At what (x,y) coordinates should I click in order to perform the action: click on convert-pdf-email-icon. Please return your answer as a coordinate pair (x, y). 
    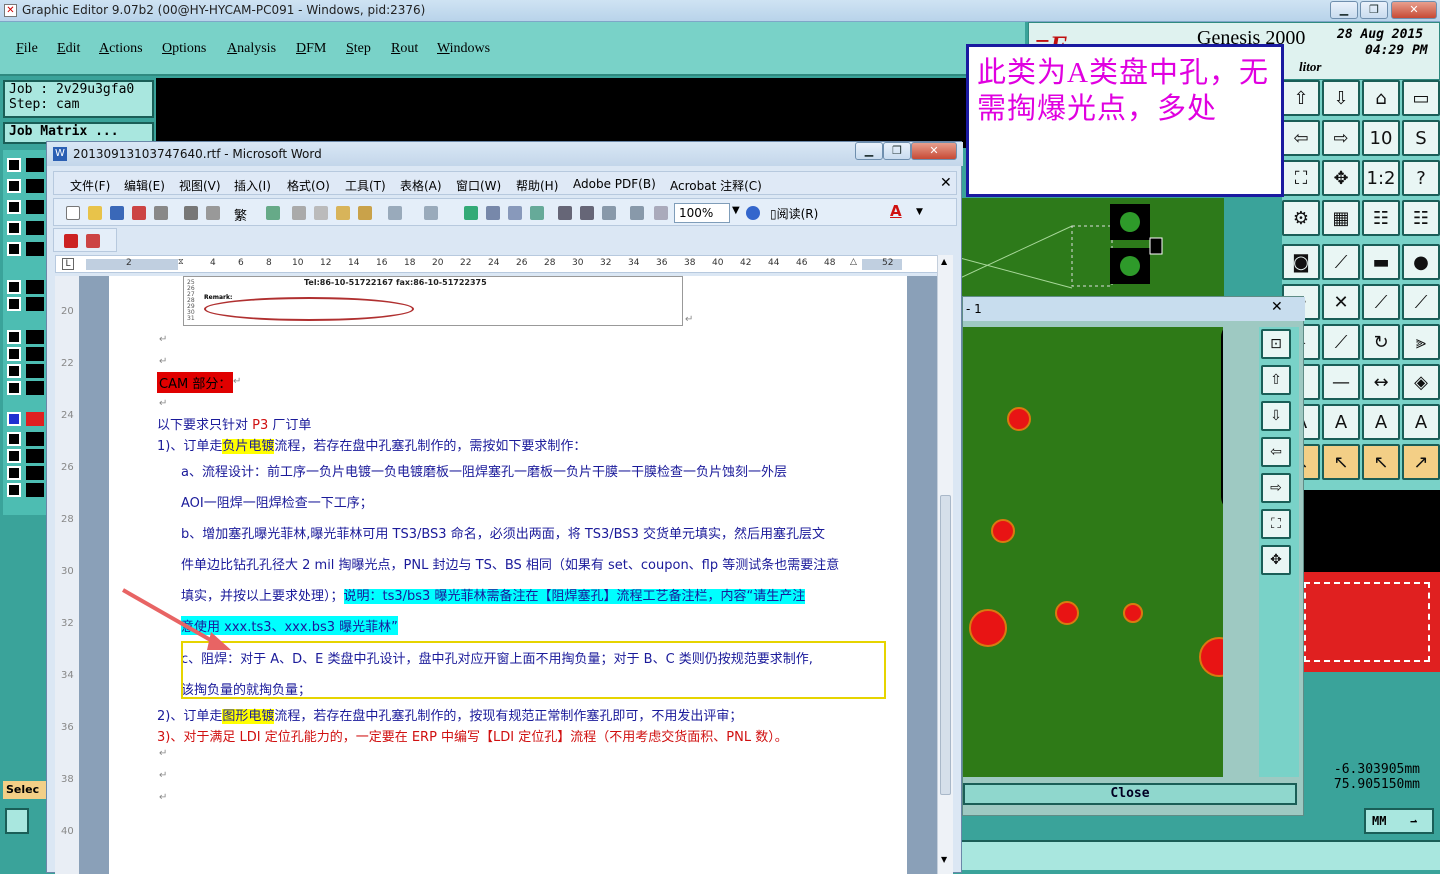
    Looking at the image, I should click on (93, 241).